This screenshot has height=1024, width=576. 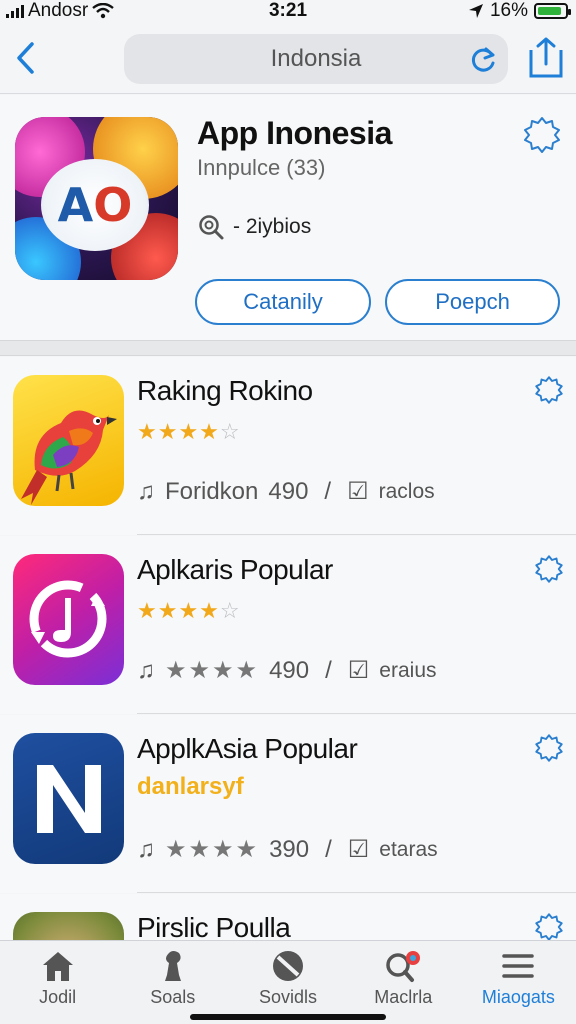 I want to click on featured-app-icon: AO, so click(x=96, y=198).